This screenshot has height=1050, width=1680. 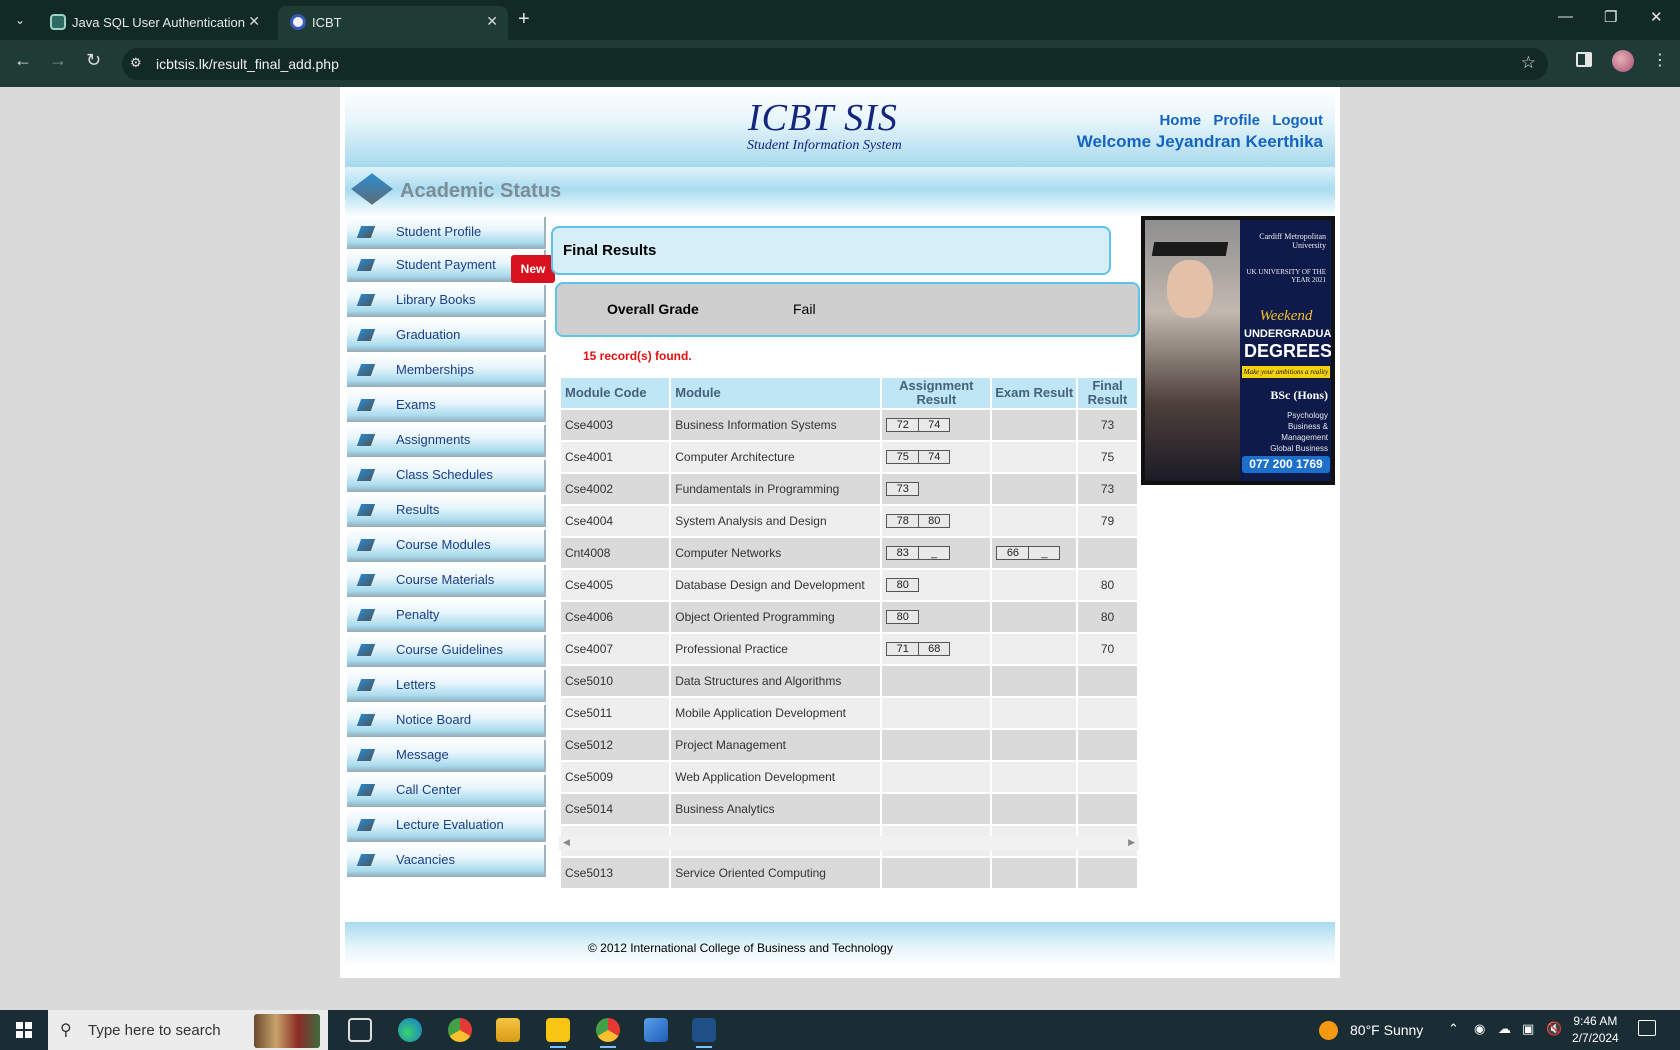 What do you see at coordinates (446, 616) in the screenshot?
I see `sidebar-item-penalty: Penalty` at bounding box center [446, 616].